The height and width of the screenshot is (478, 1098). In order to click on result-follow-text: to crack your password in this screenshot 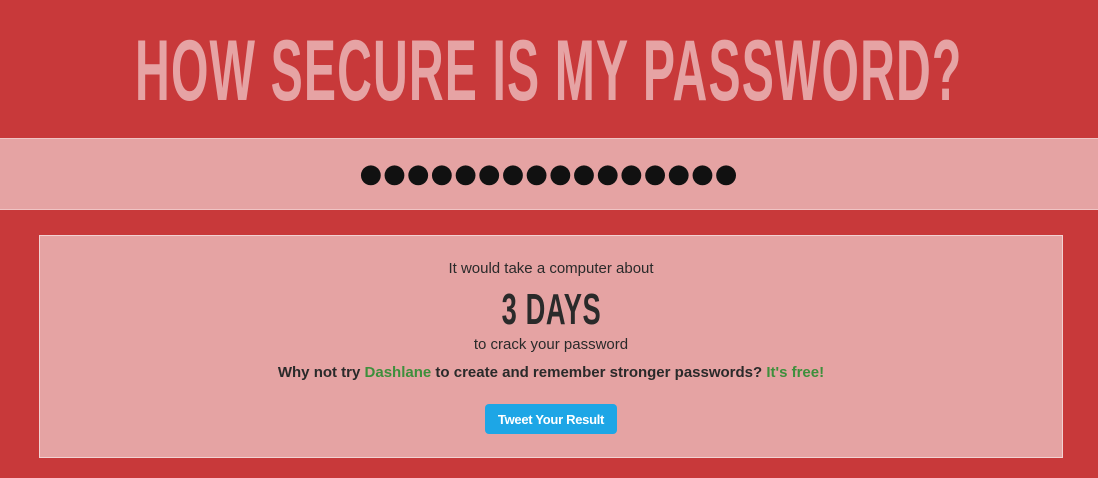, I will do `click(551, 344)`.